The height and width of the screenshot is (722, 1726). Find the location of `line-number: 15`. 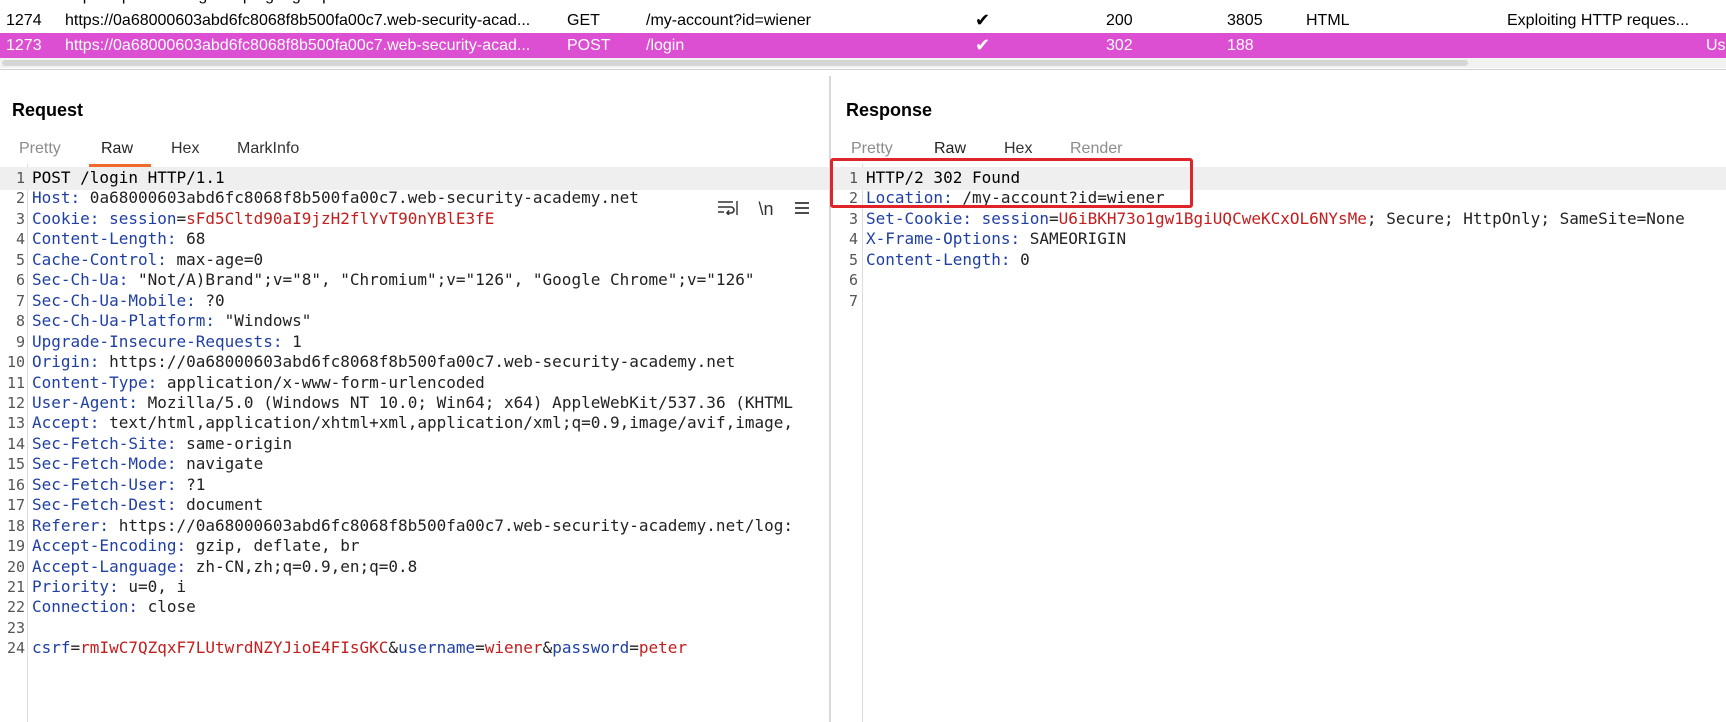

line-number: 15 is located at coordinates (15, 464).